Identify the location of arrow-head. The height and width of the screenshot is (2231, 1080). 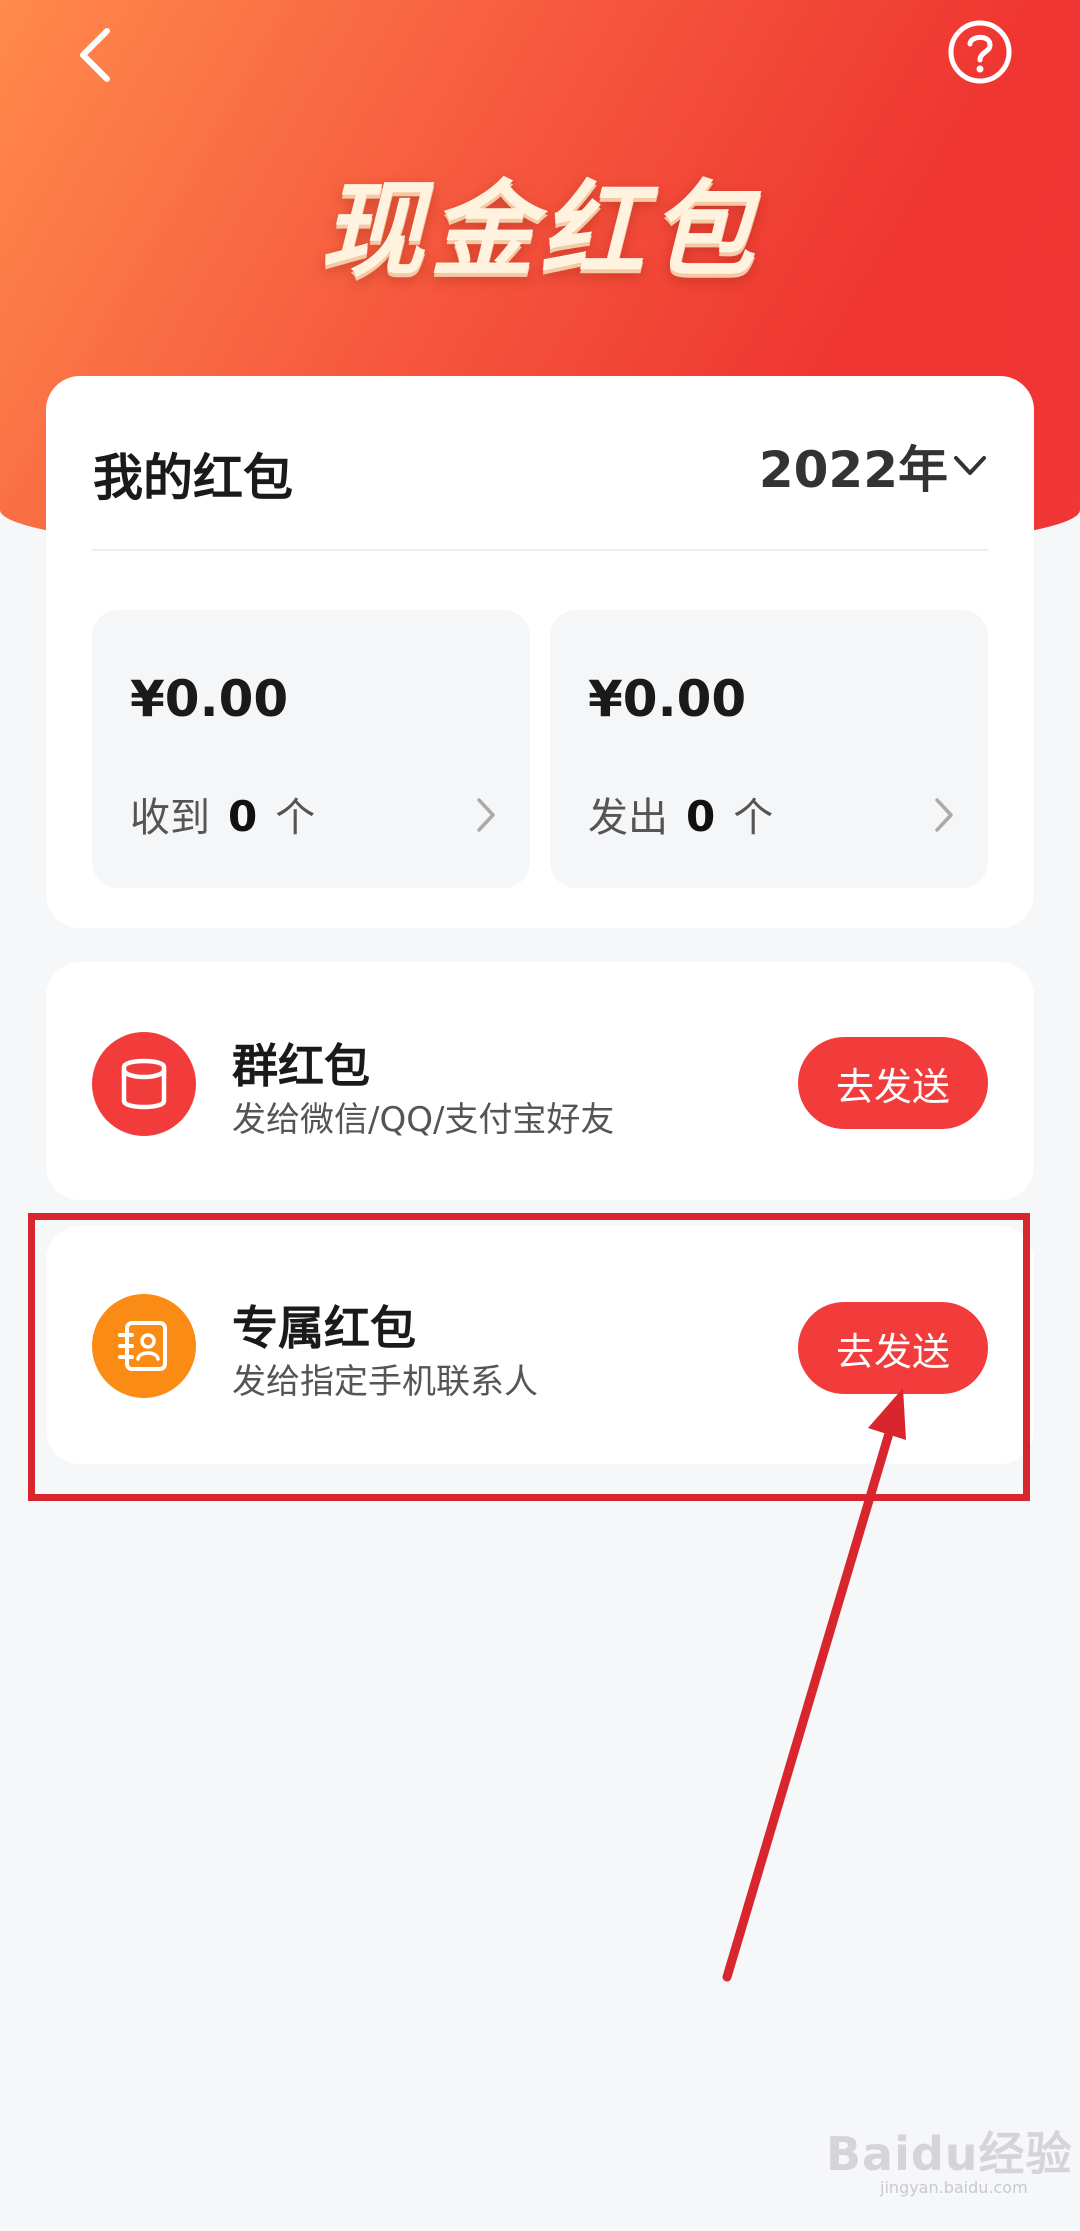
(887, 1414).